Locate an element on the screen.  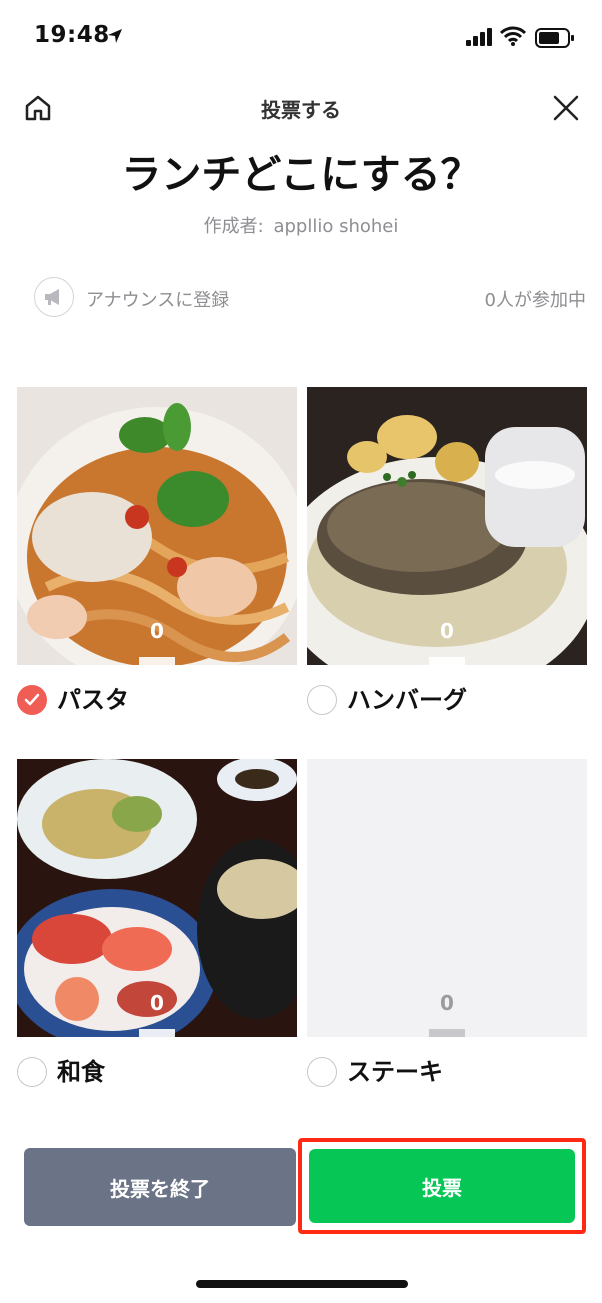
option-label: パスタ is located at coordinates (93, 700).